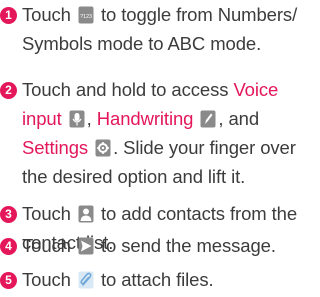 This screenshot has height=297, width=320. Describe the element at coordinates (160, 213) in the screenshot. I see `step-3-line-1: Touch to add contacts from the` at that location.